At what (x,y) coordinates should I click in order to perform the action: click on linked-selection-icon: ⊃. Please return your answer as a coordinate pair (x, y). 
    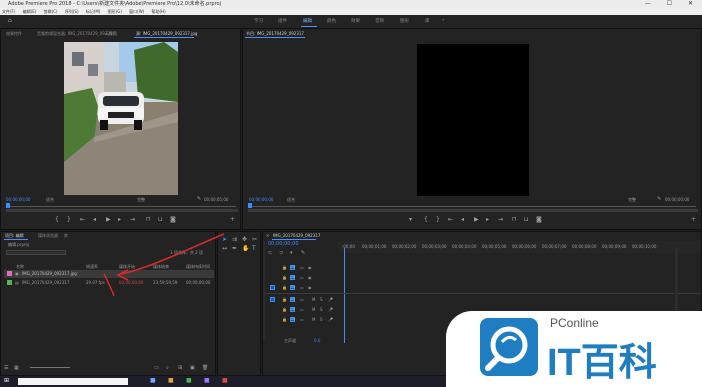
    Looking at the image, I should click on (281, 253).